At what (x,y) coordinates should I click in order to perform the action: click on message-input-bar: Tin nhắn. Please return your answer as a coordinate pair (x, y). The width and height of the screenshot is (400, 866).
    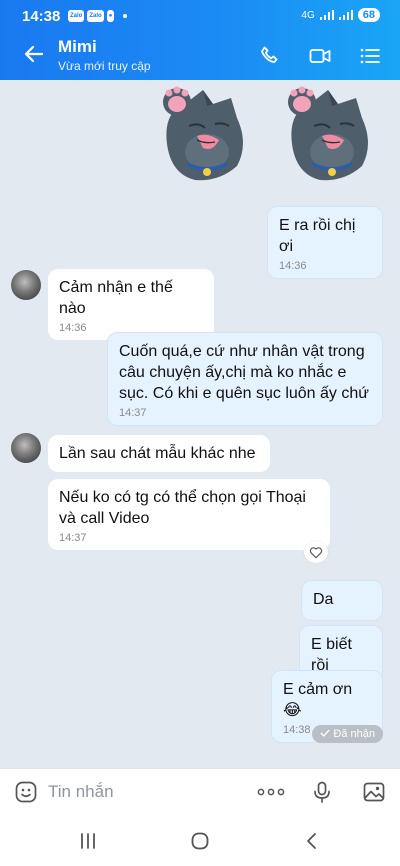
    Looking at the image, I should click on (200, 791).